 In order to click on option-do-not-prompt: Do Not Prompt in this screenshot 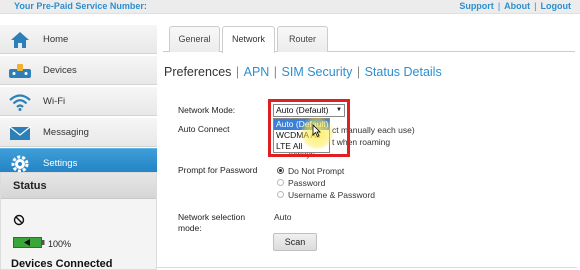, I will do `click(316, 171)`.